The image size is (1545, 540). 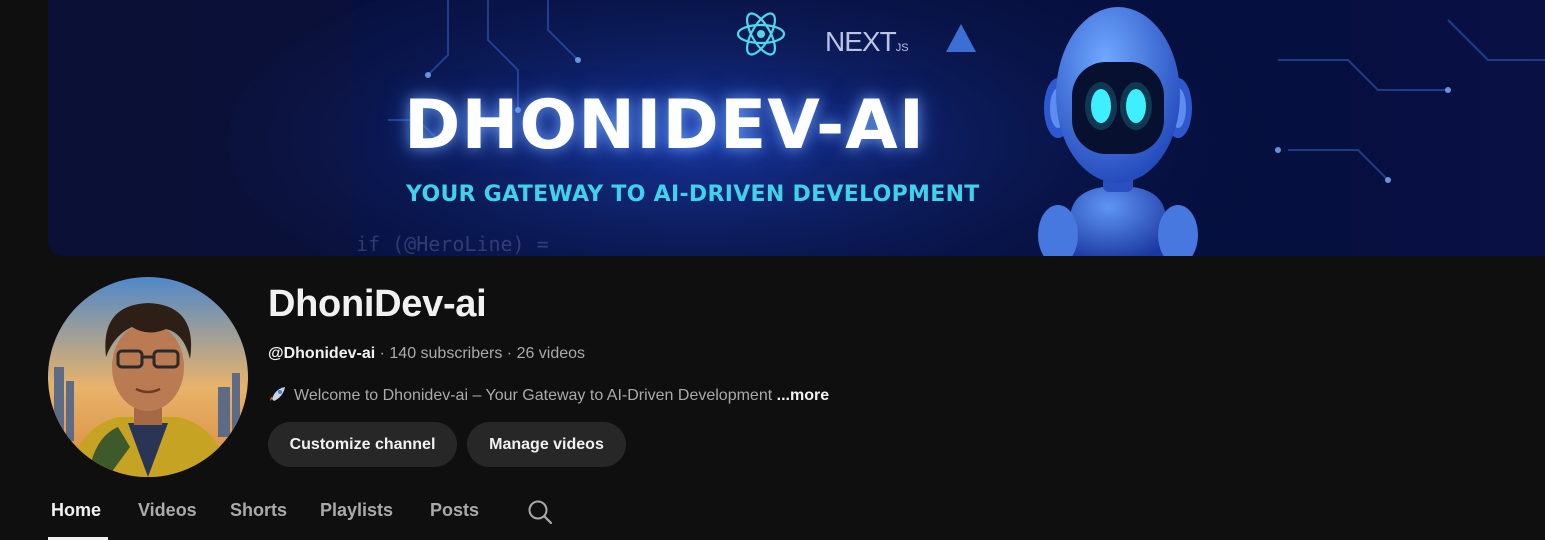 What do you see at coordinates (356, 510) in the screenshot?
I see `tab-playlists: Playlists` at bounding box center [356, 510].